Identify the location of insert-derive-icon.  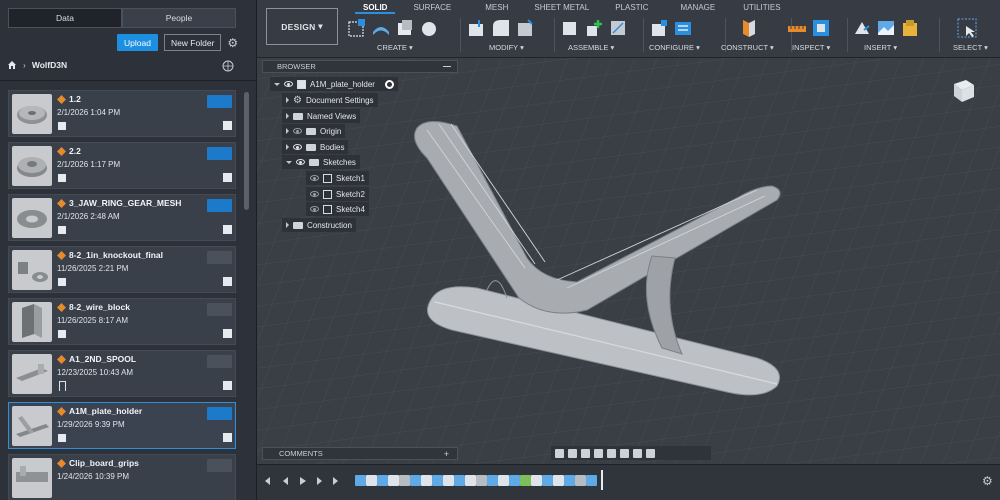
(862, 28).